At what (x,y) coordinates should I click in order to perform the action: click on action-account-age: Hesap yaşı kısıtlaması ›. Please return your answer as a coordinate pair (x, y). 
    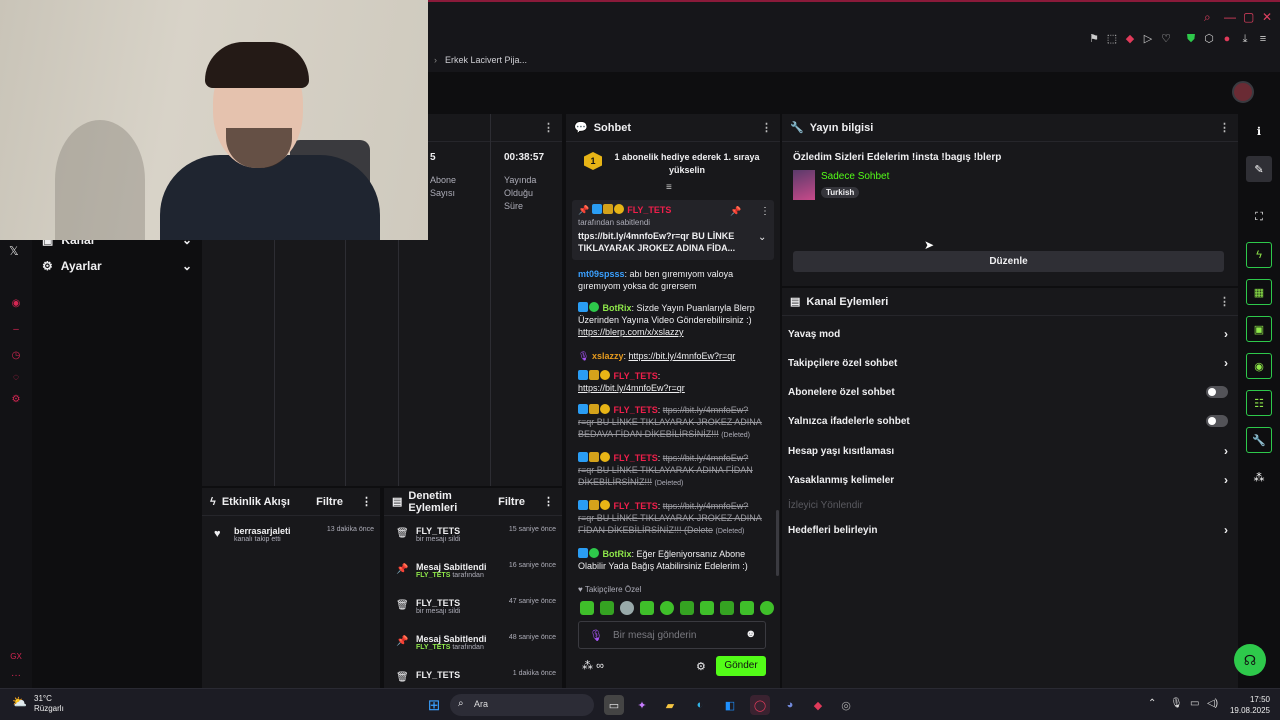
    Looking at the image, I should click on (1008, 451).